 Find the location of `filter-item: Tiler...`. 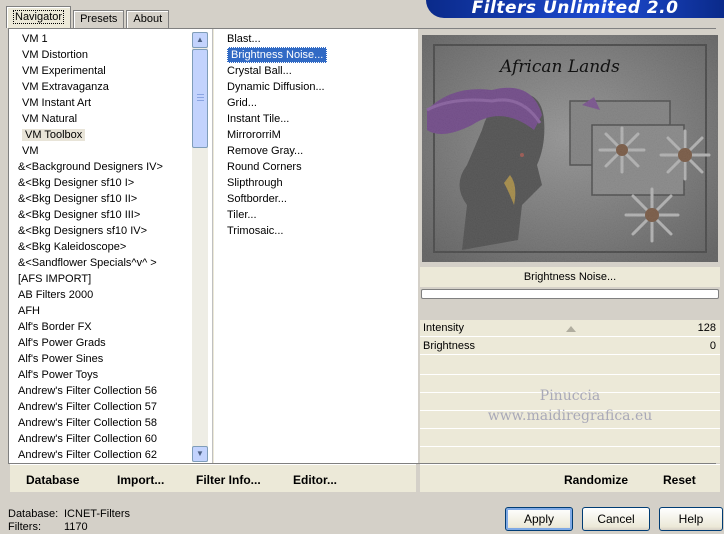

filter-item: Tiler... is located at coordinates (319, 215).